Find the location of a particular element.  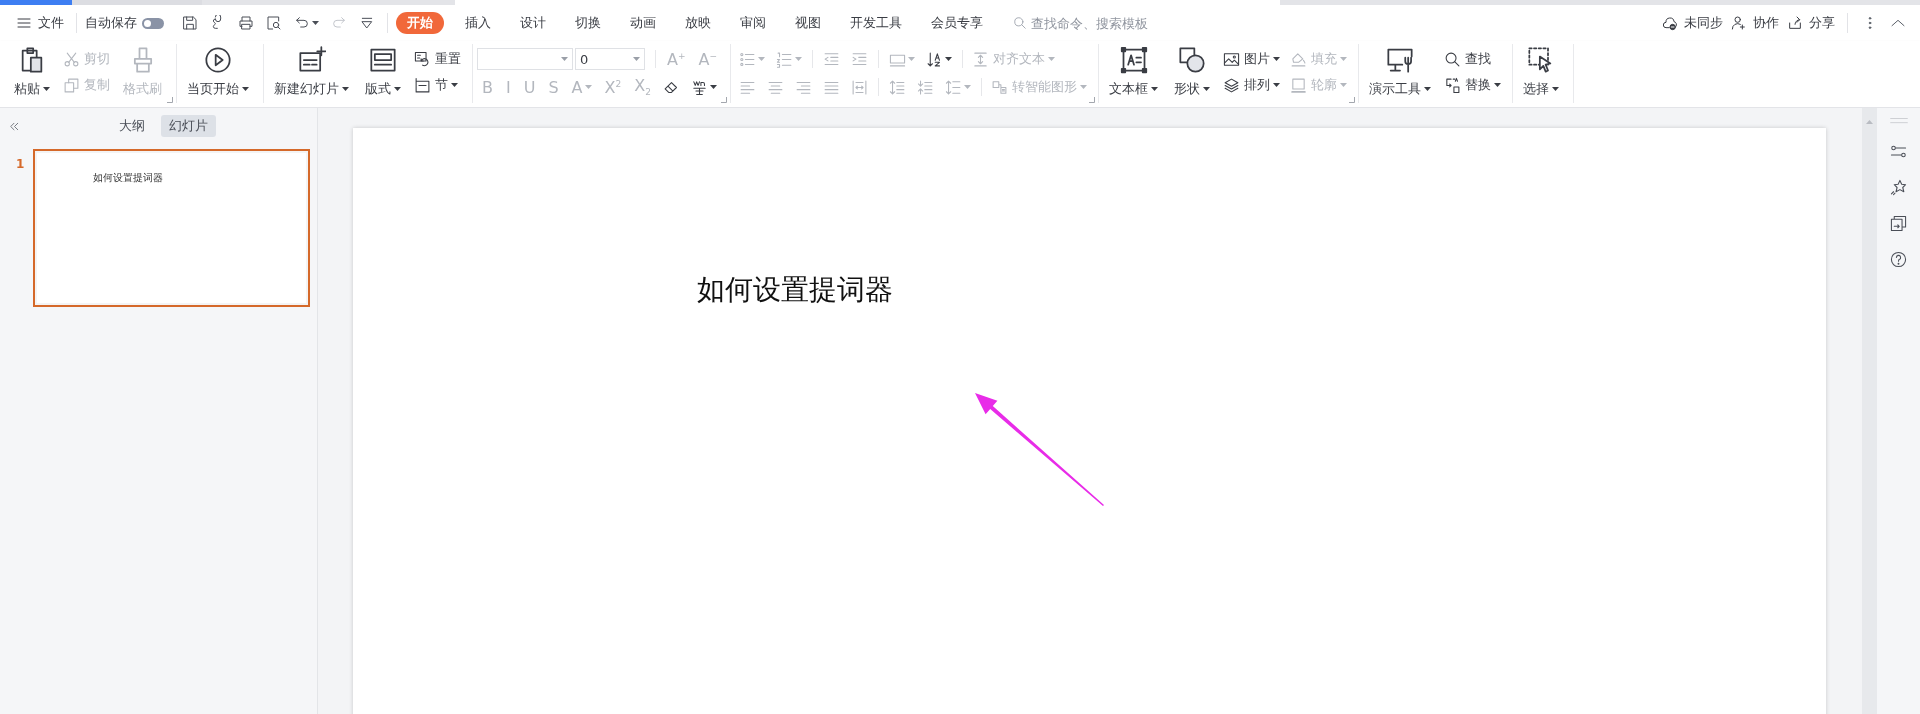

slideshow-icon is located at coordinates (1898, 223).